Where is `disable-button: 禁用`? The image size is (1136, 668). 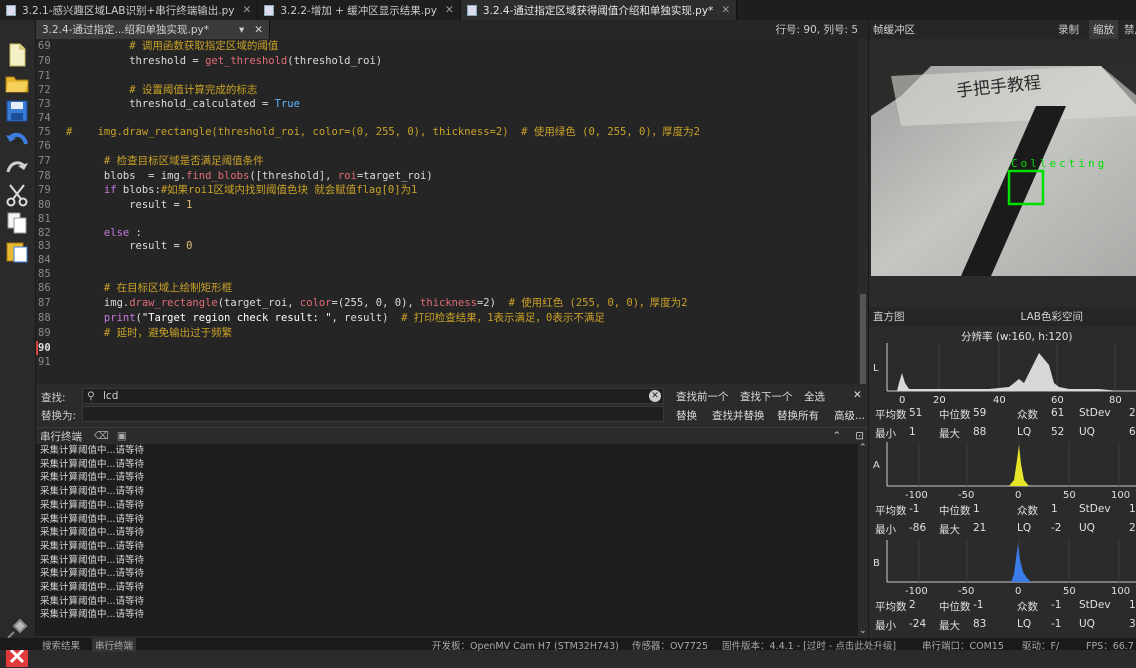 disable-button: 禁用 is located at coordinates (1130, 29).